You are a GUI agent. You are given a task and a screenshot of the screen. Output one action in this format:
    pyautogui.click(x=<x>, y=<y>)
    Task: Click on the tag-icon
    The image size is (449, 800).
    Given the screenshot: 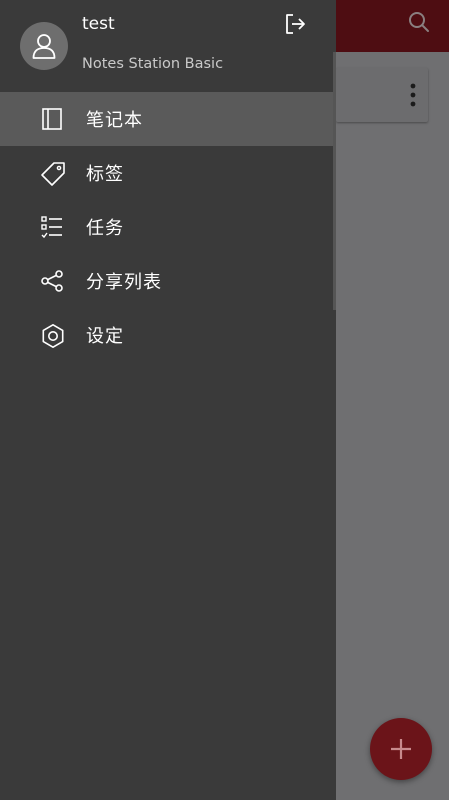 What is the action you would take?
    pyautogui.click(x=52, y=173)
    